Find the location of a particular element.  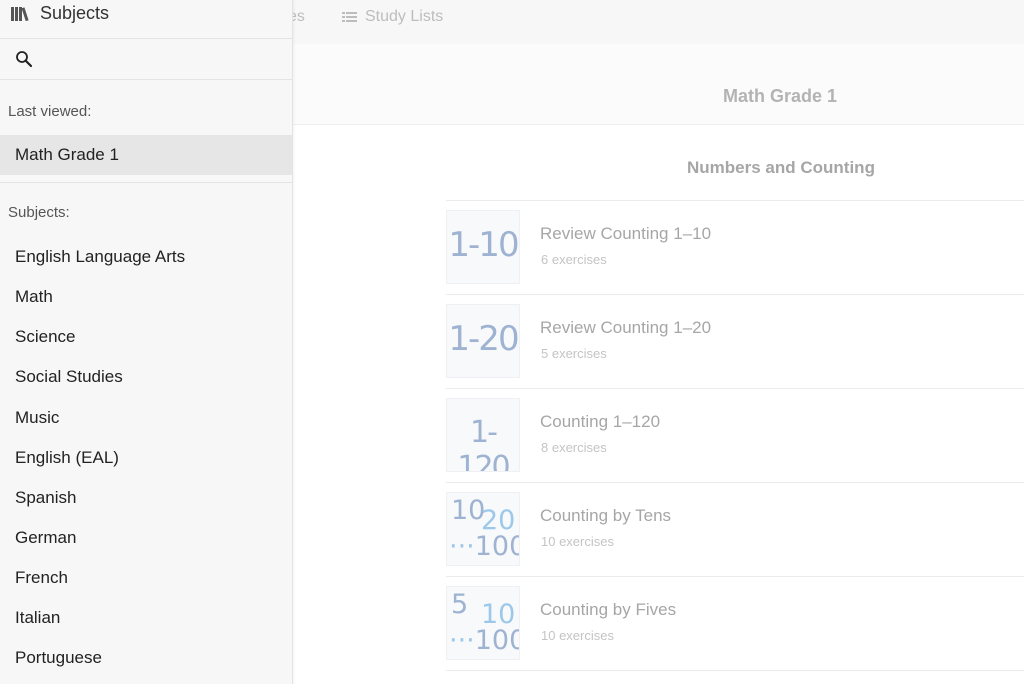

list-icon is located at coordinates (349, 17).